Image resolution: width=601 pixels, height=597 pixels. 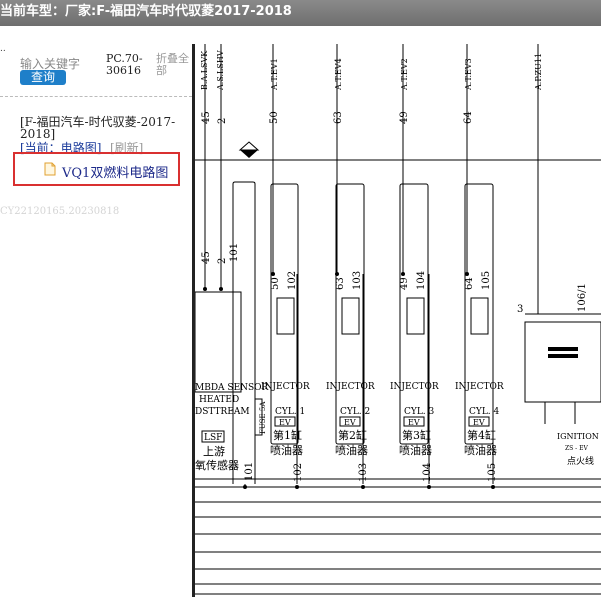 I want to click on sensor-cn-2: 氧传感器, so click(x=217, y=465).